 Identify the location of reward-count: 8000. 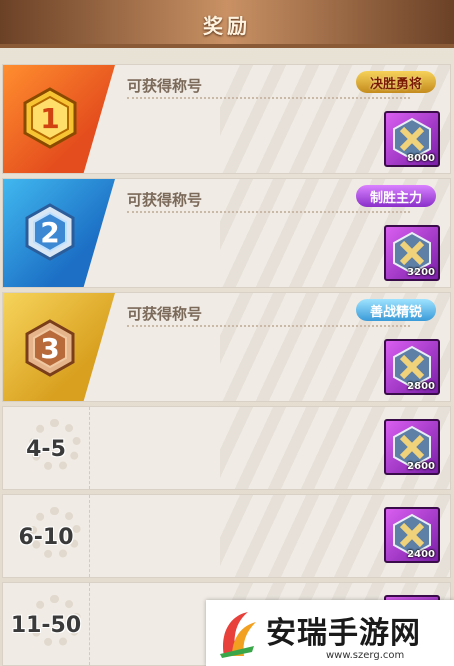
(421, 158).